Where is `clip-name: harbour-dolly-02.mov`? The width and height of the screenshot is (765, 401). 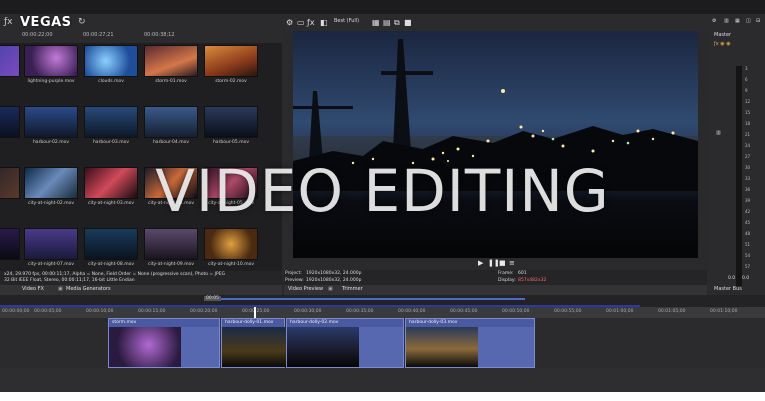 clip-name: harbour-dolly-02.mov is located at coordinates (314, 322).